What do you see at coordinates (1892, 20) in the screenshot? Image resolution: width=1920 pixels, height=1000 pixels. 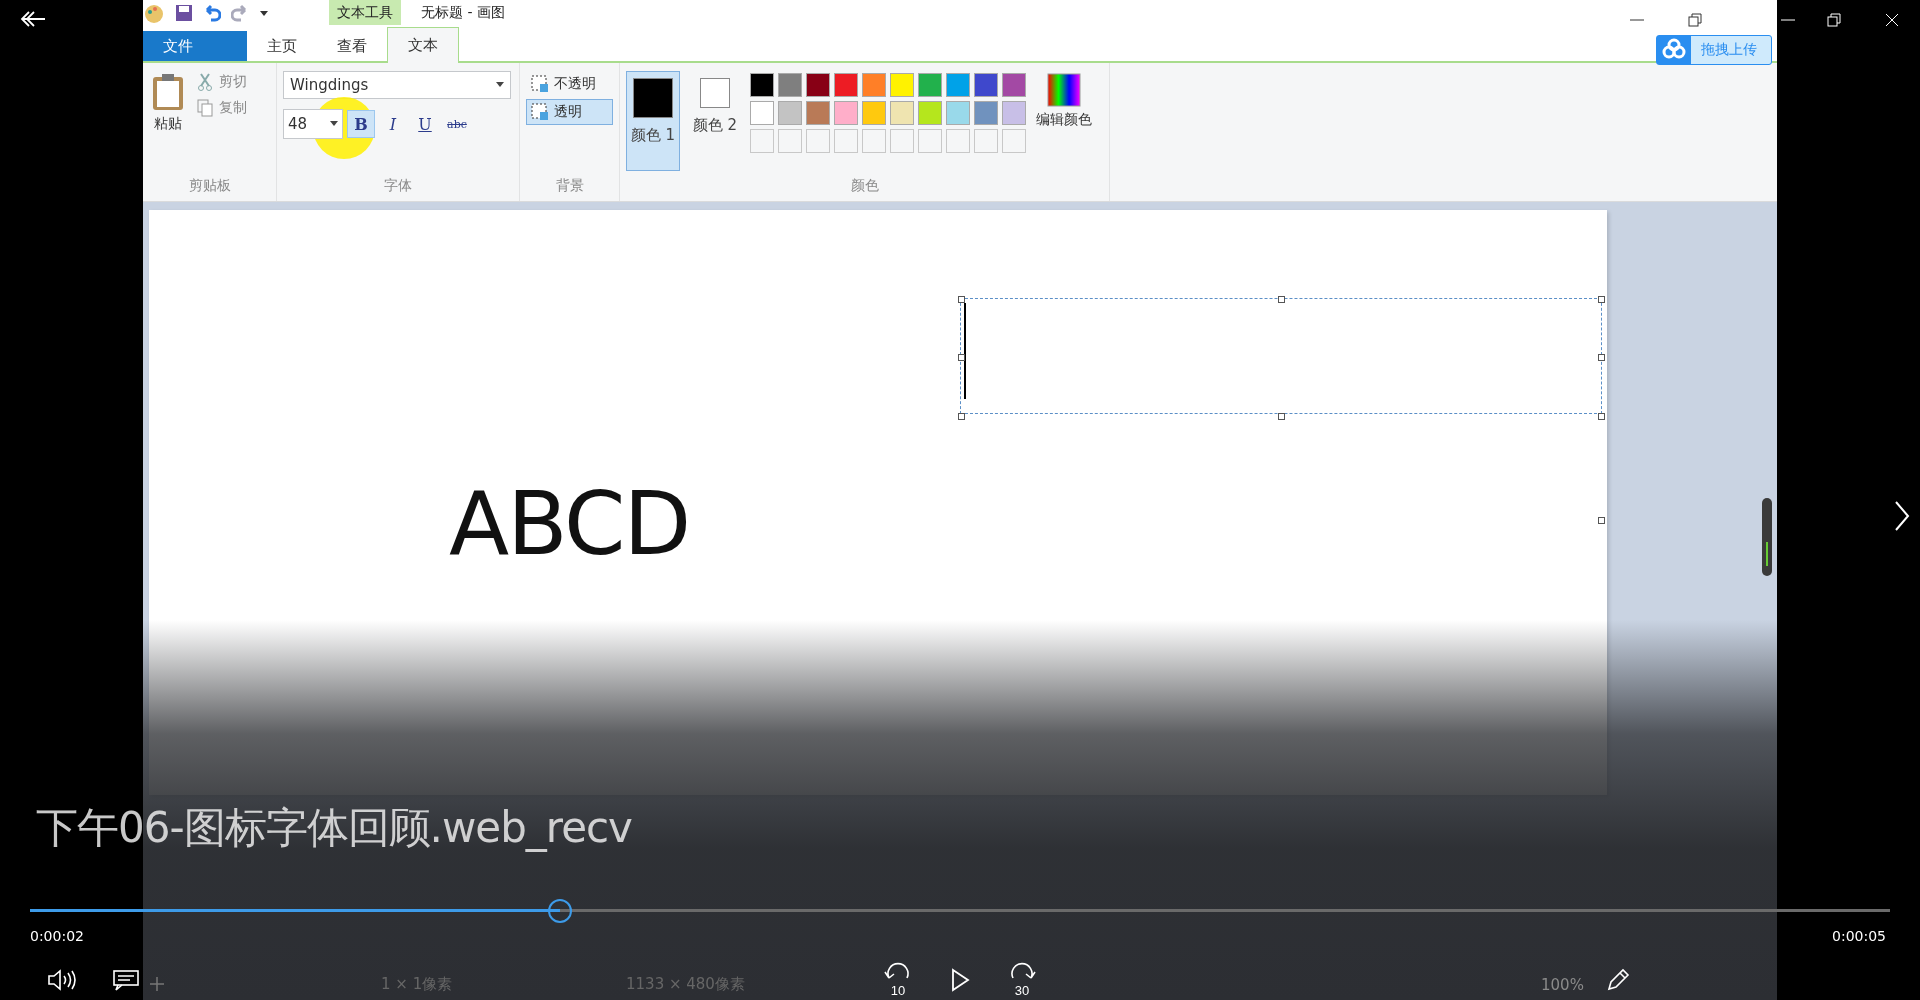 I see `close-icon` at bounding box center [1892, 20].